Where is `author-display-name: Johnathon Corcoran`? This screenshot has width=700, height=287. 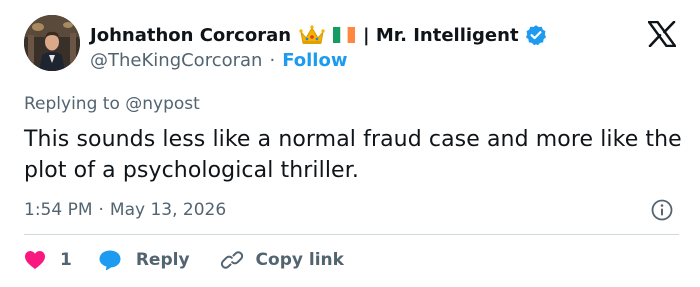
author-display-name: Johnathon Corcoran is located at coordinates (190, 35).